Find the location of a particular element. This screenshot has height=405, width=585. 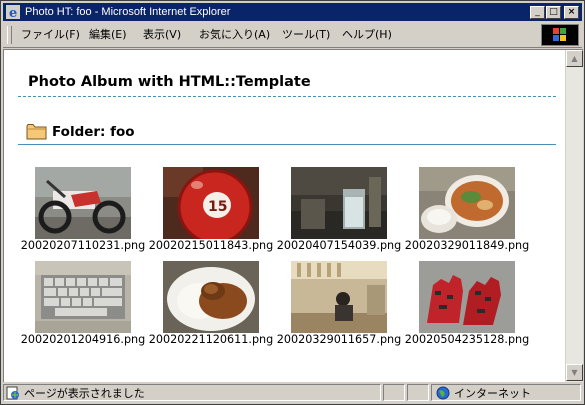

close-button: × is located at coordinates (571, 12).